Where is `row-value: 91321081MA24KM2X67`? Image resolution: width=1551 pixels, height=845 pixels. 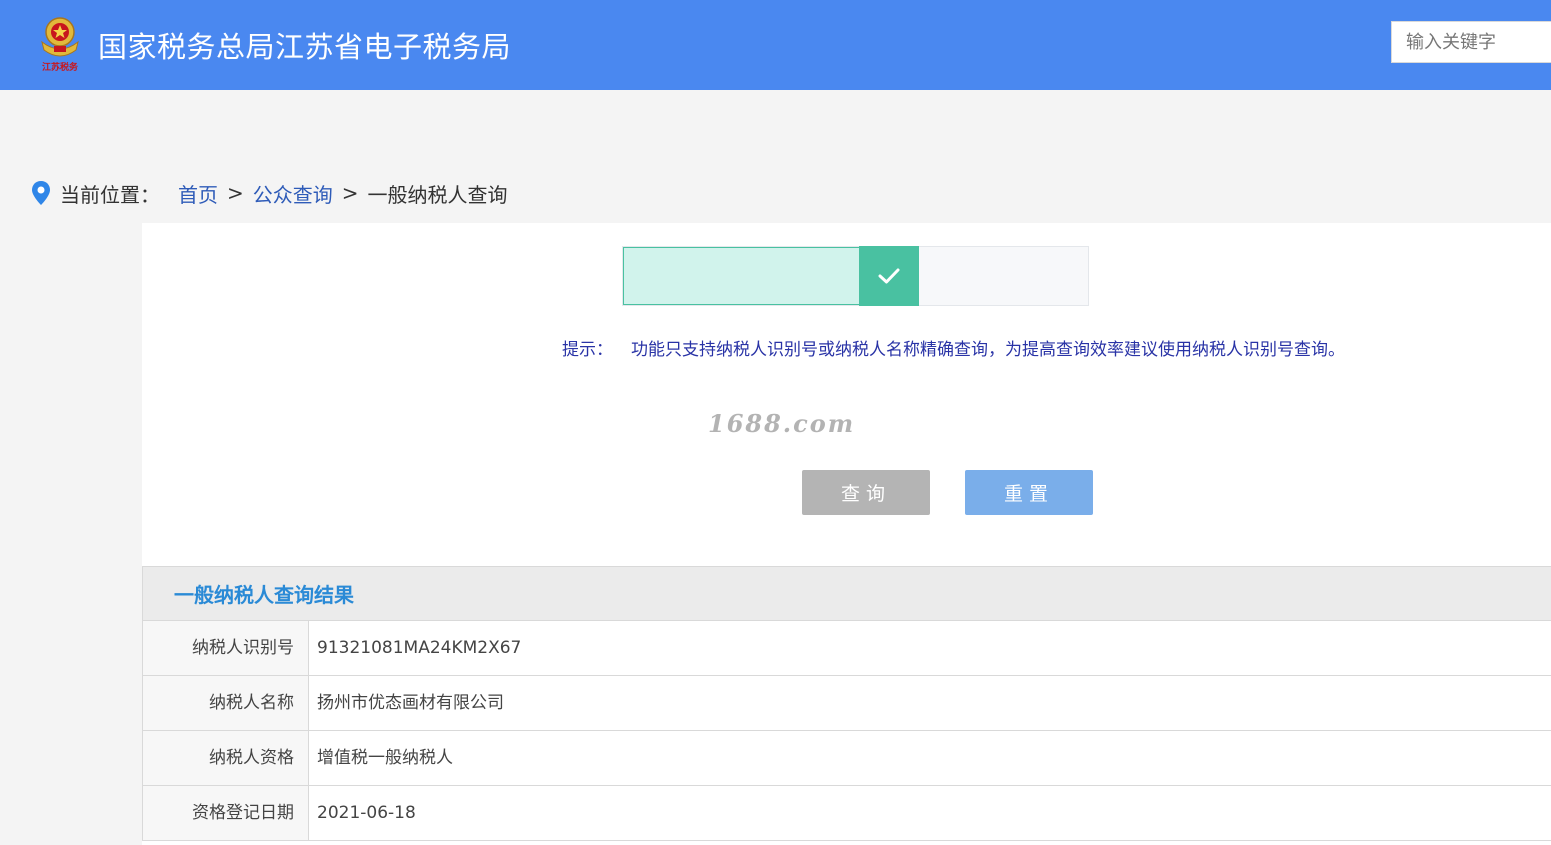 row-value: 91321081MA24KM2X67 is located at coordinates (419, 648).